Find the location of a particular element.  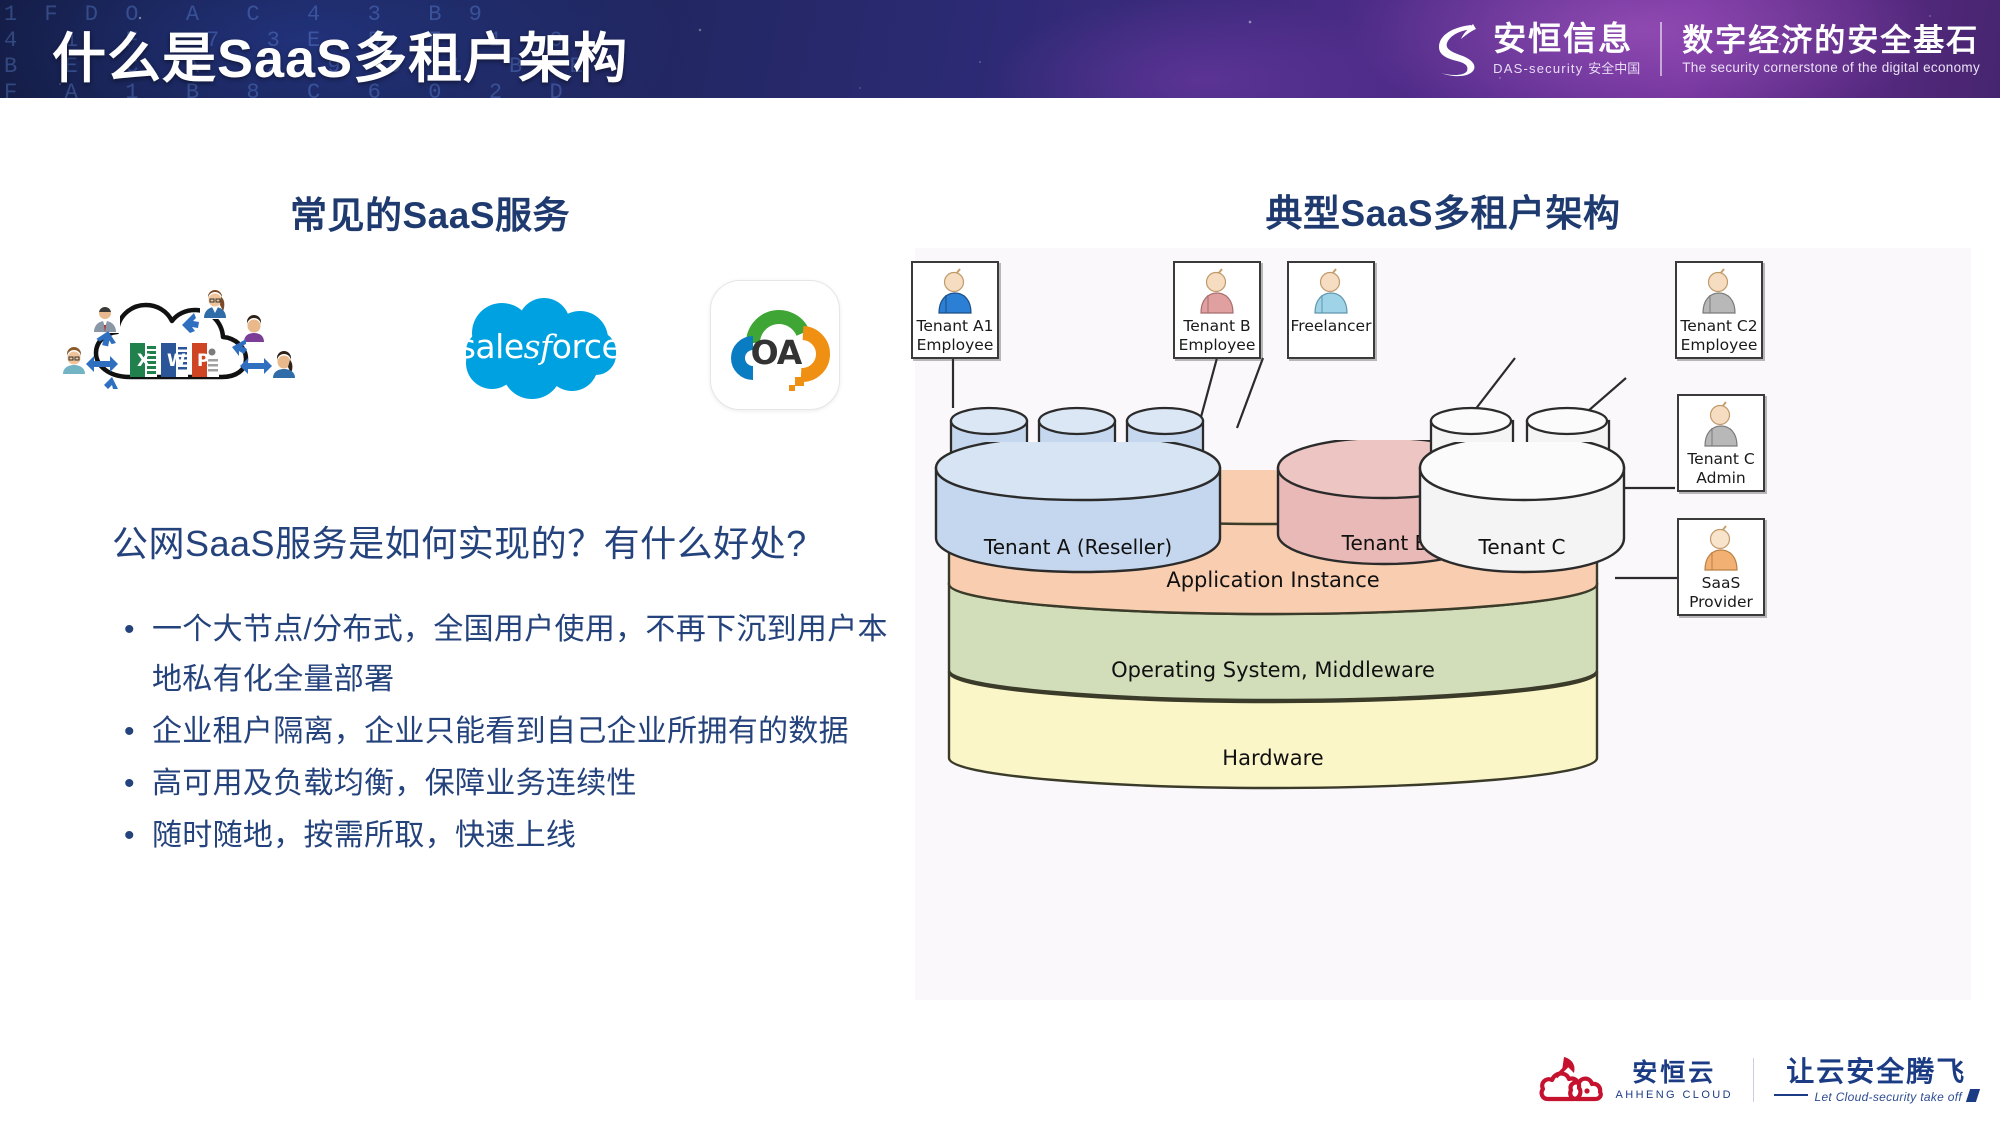

oa-cloud-logo-icon: OA is located at coordinates (775, 345).